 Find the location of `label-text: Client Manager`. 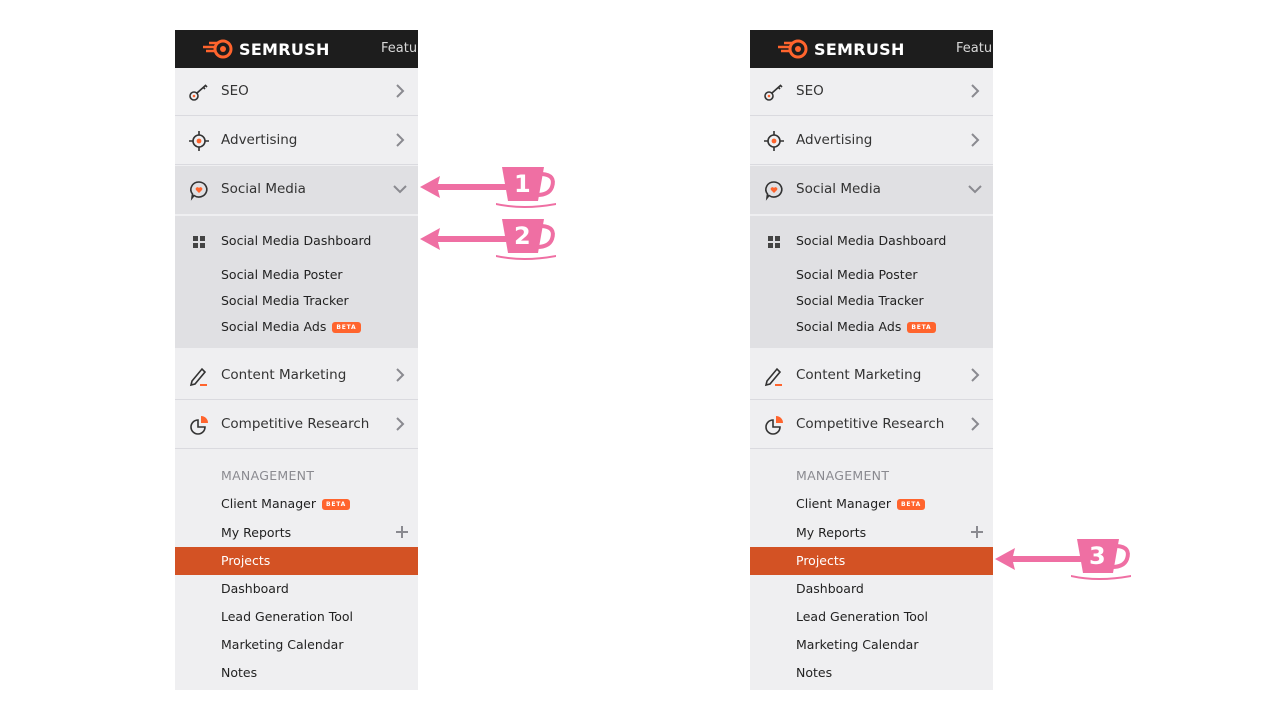

label-text: Client Manager is located at coordinates (268, 503).